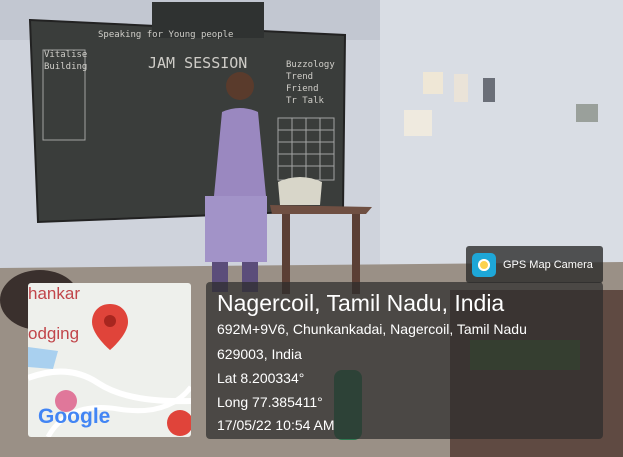  What do you see at coordinates (261, 378) in the screenshot?
I see `latitude: Lat 8.200334°` at bounding box center [261, 378].